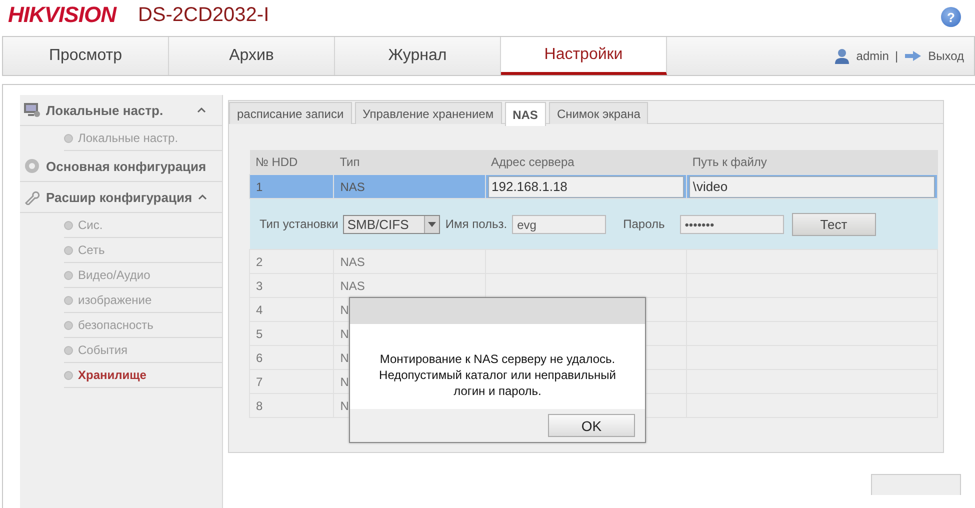  I want to click on device-model: DS-2CD2032-I, so click(204, 15).